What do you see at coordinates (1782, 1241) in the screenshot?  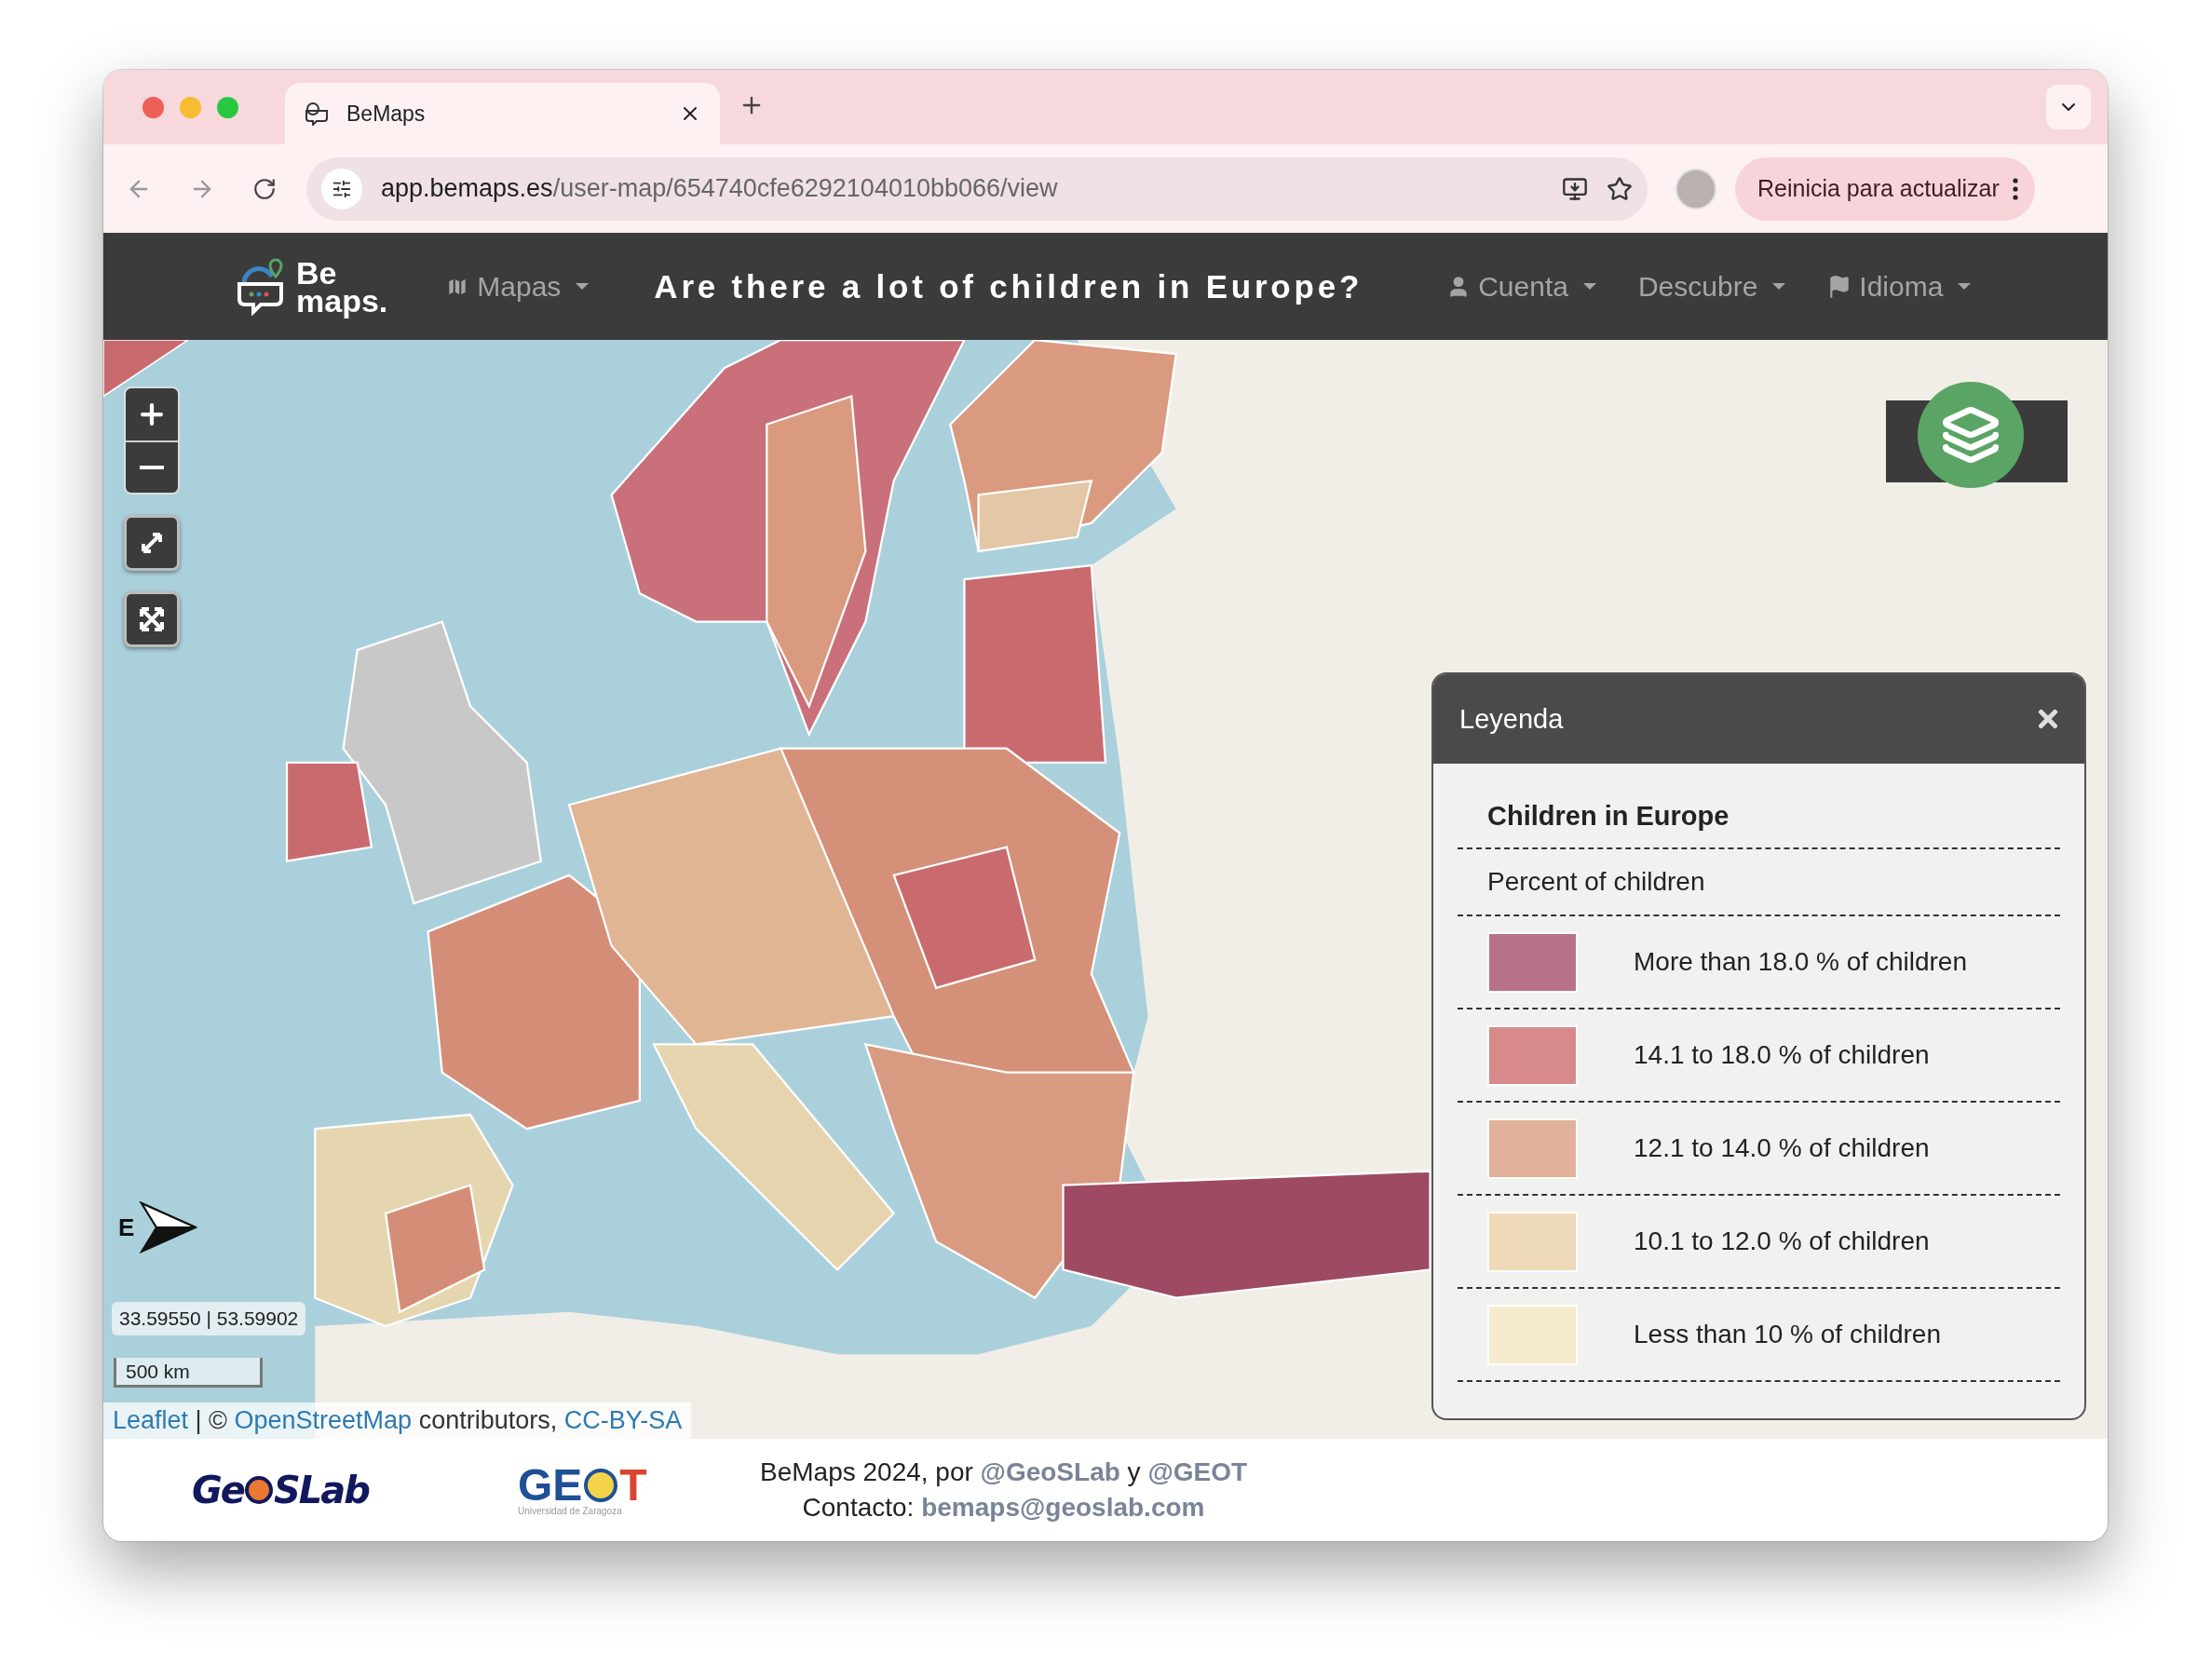 I see `legend-label: 10.1 to 12.0 % of children` at bounding box center [1782, 1241].